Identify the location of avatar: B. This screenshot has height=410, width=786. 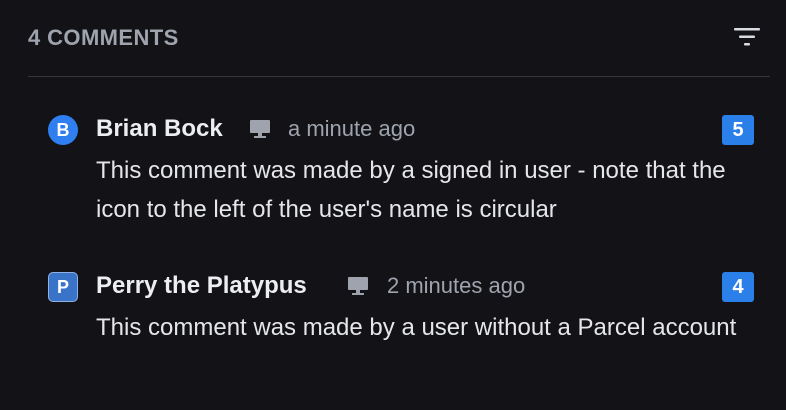
(63, 130).